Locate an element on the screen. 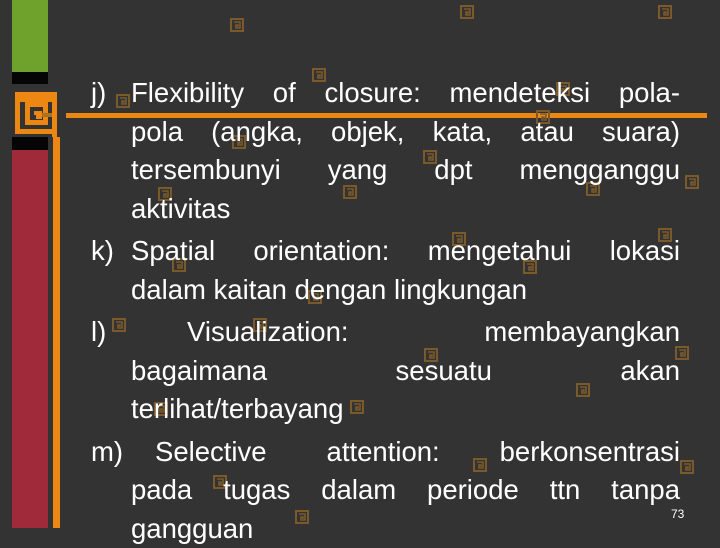 This screenshot has height=548, width=720. green-accent-bar is located at coordinates (30, 36).